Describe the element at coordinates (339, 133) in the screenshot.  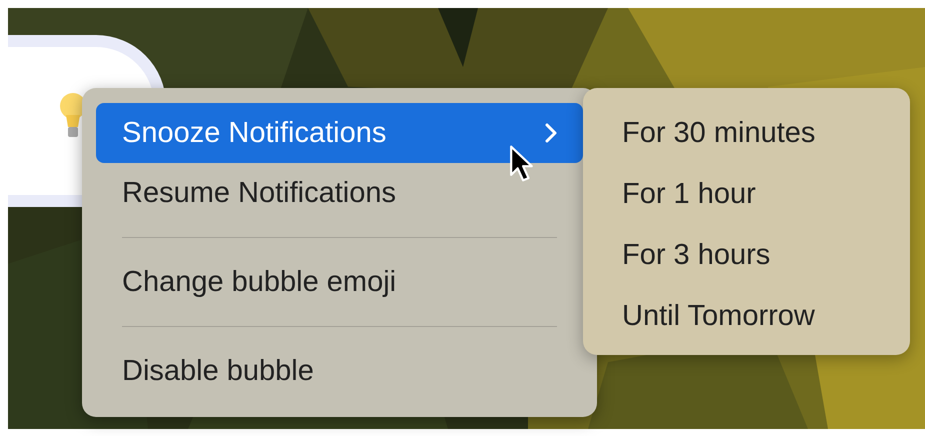
I see `menu-item: Snooze Notifications` at that location.